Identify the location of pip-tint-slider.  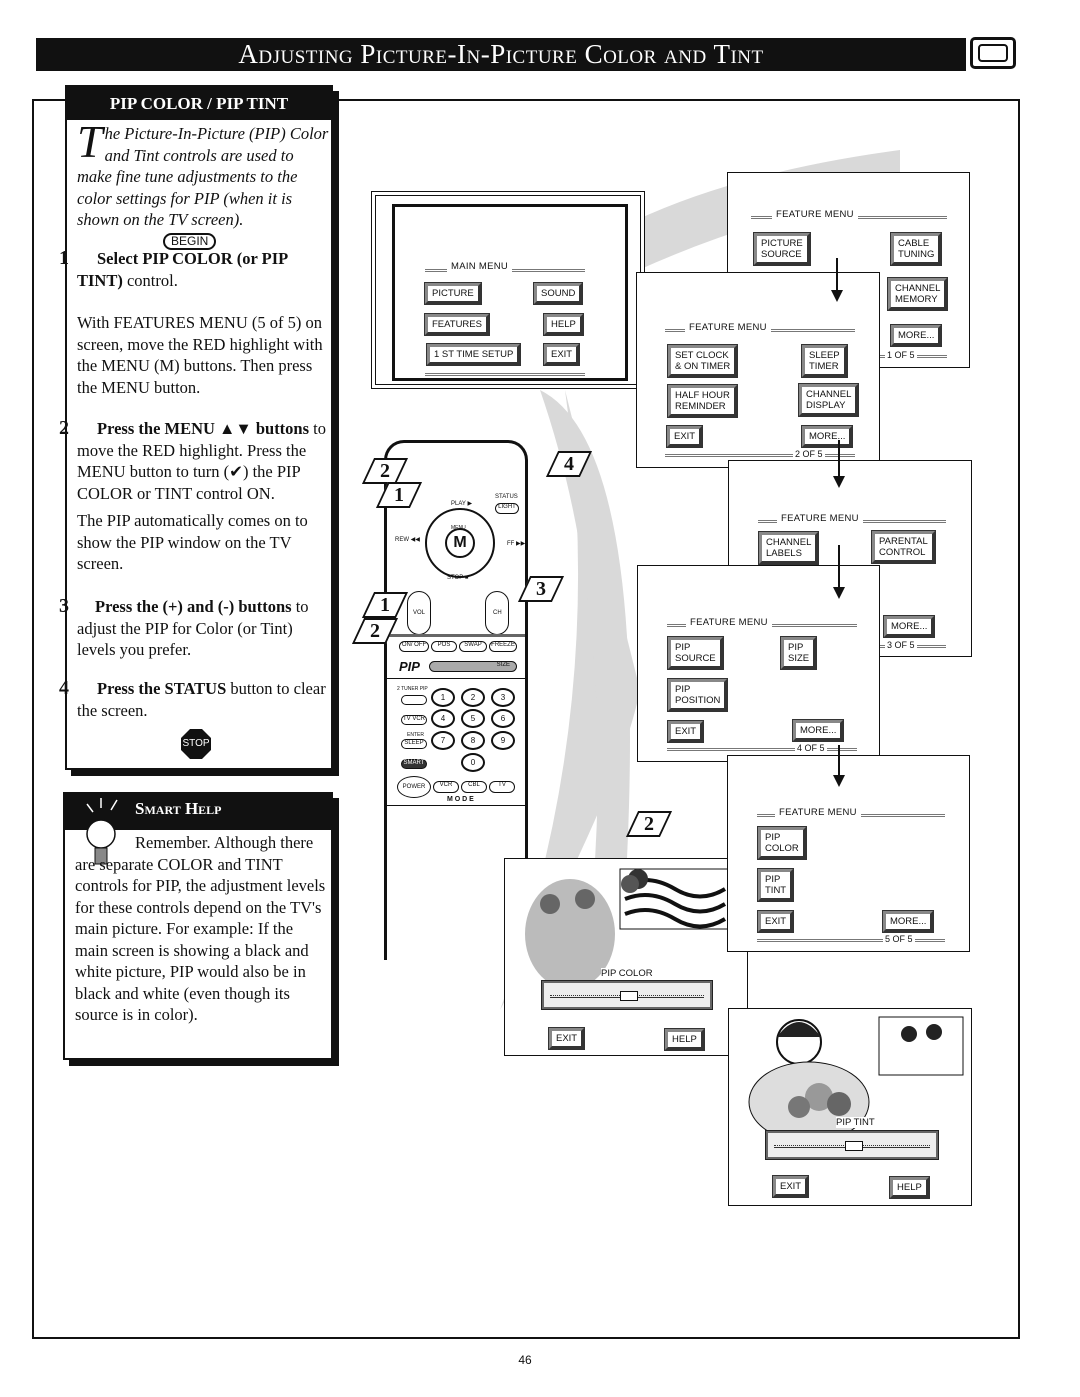
(852, 1145).